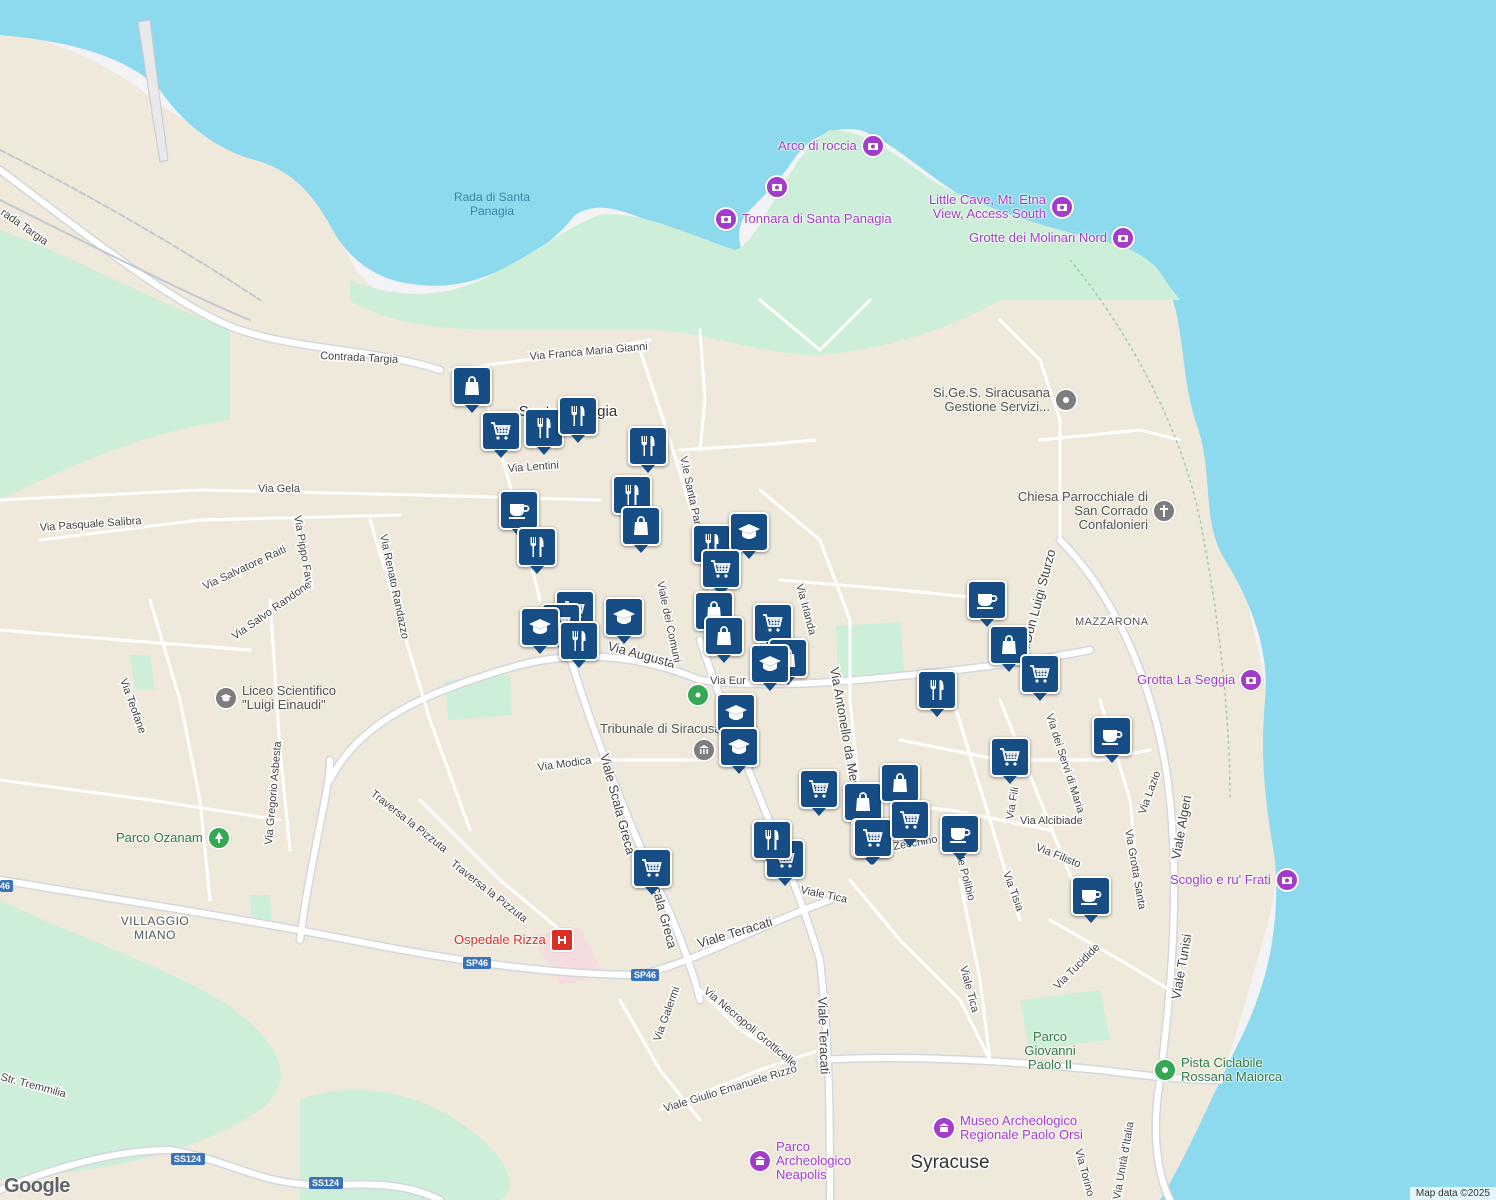 The height and width of the screenshot is (1200, 1496). Describe the element at coordinates (803, 219) in the screenshot. I see `poi-tonnara: Tonnara di Santa Panagia` at that location.